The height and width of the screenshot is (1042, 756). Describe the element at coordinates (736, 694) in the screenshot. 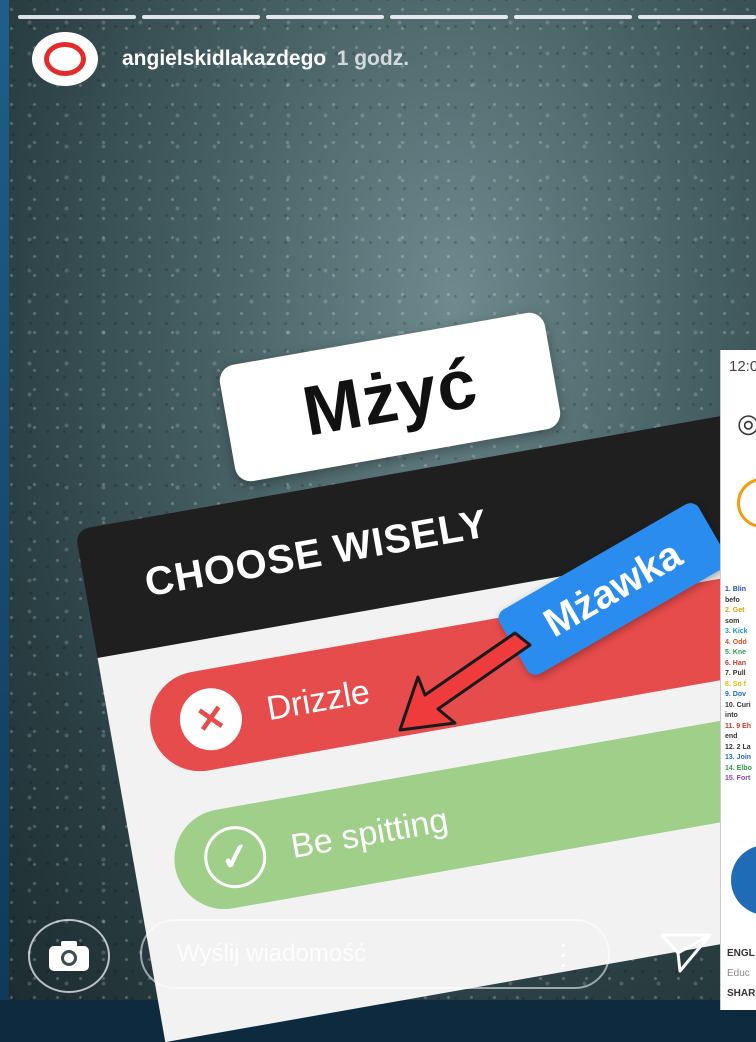

I see `list-item: 9. Dov` at that location.